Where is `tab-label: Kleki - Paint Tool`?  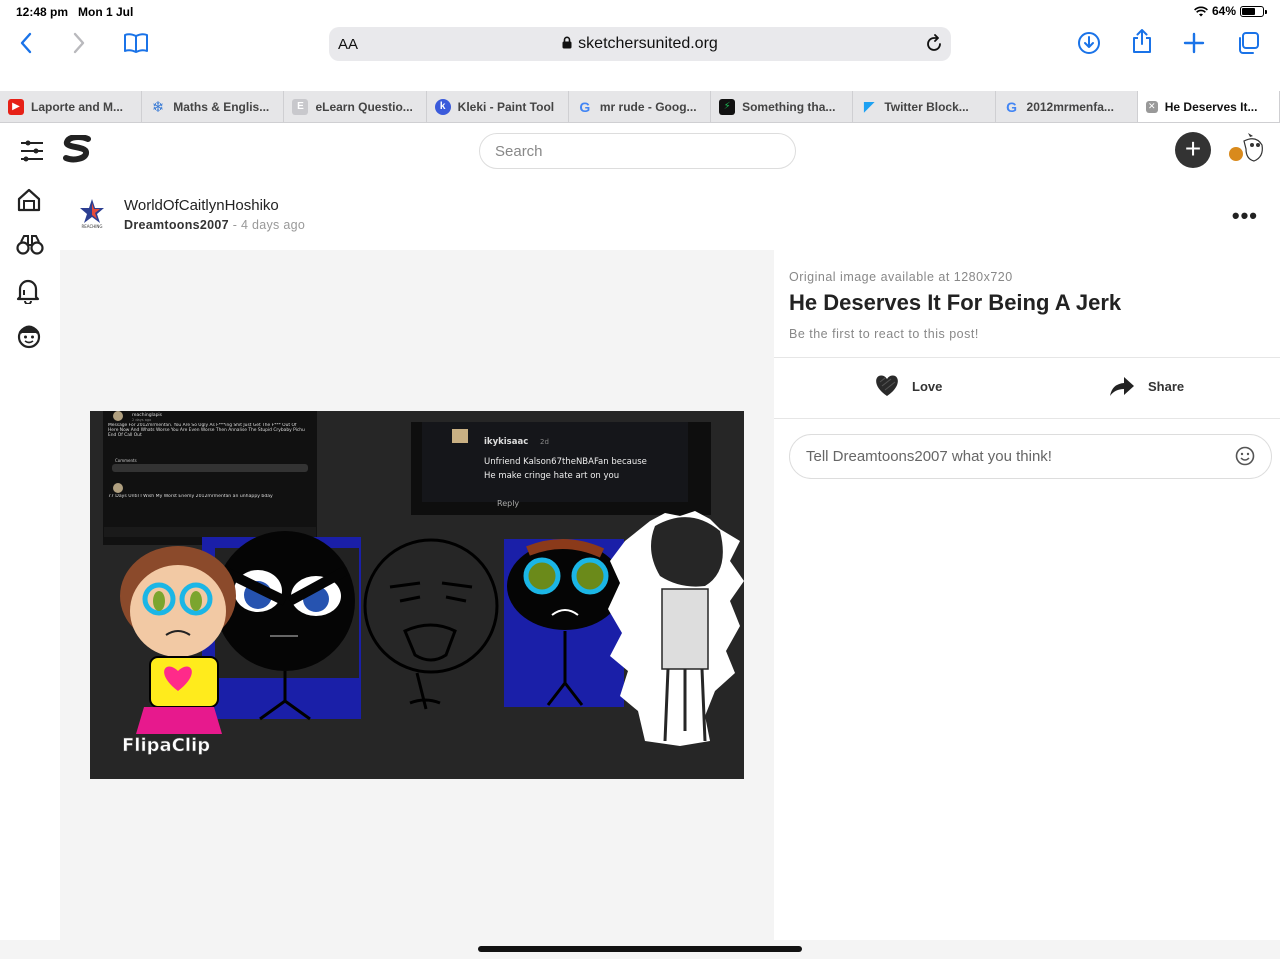 tab-label: Kleki - Paint Tool is located at coordinates (506, 106).